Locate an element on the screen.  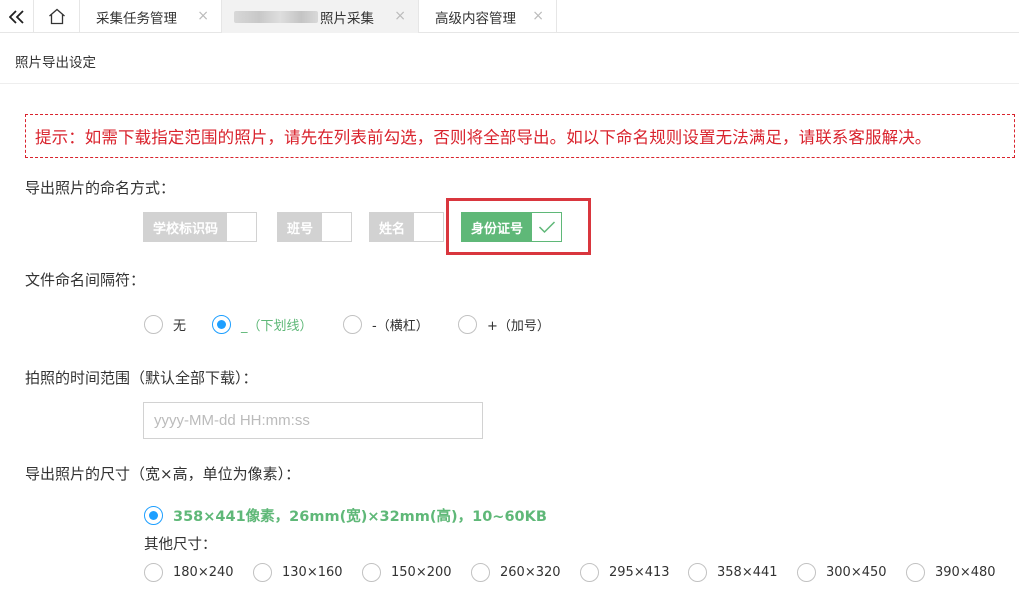
separator-option-none: 无 is located at coordinates (165, 324).